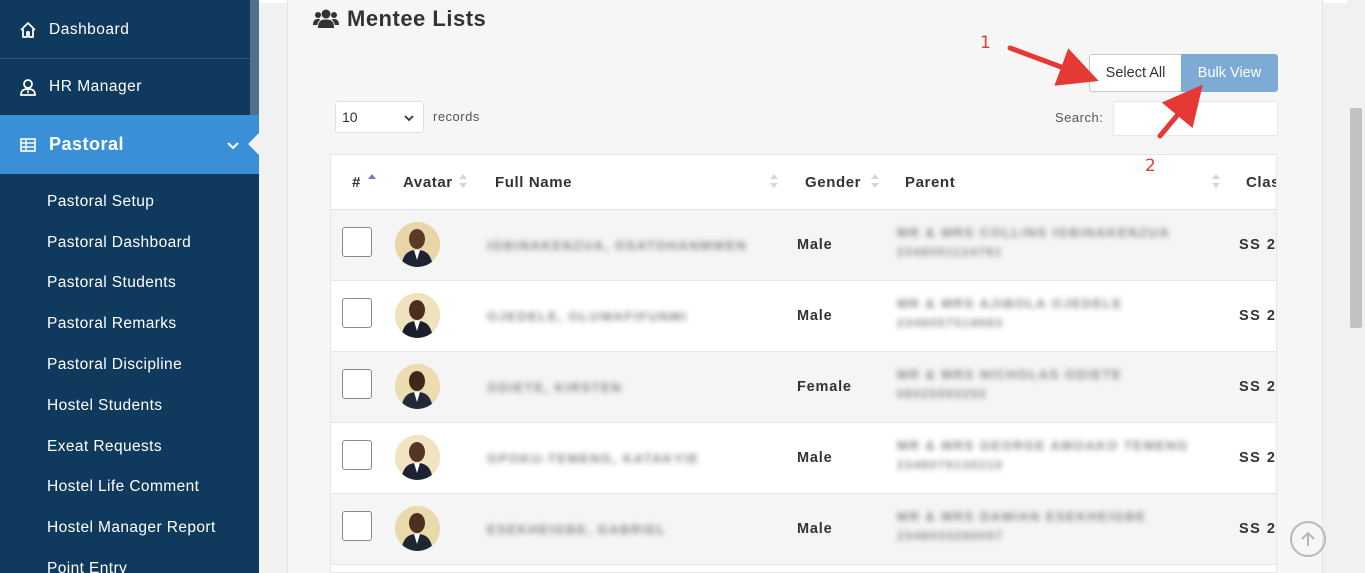 This screenshot has height=573, width=1365. Describe the element at coordinates (1180, 111) in the screenshot. I see `arrow-to-bulk-view` at that location.